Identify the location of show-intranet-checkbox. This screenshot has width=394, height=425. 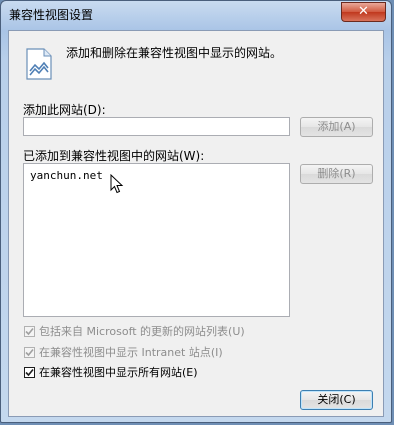
(29, 352).